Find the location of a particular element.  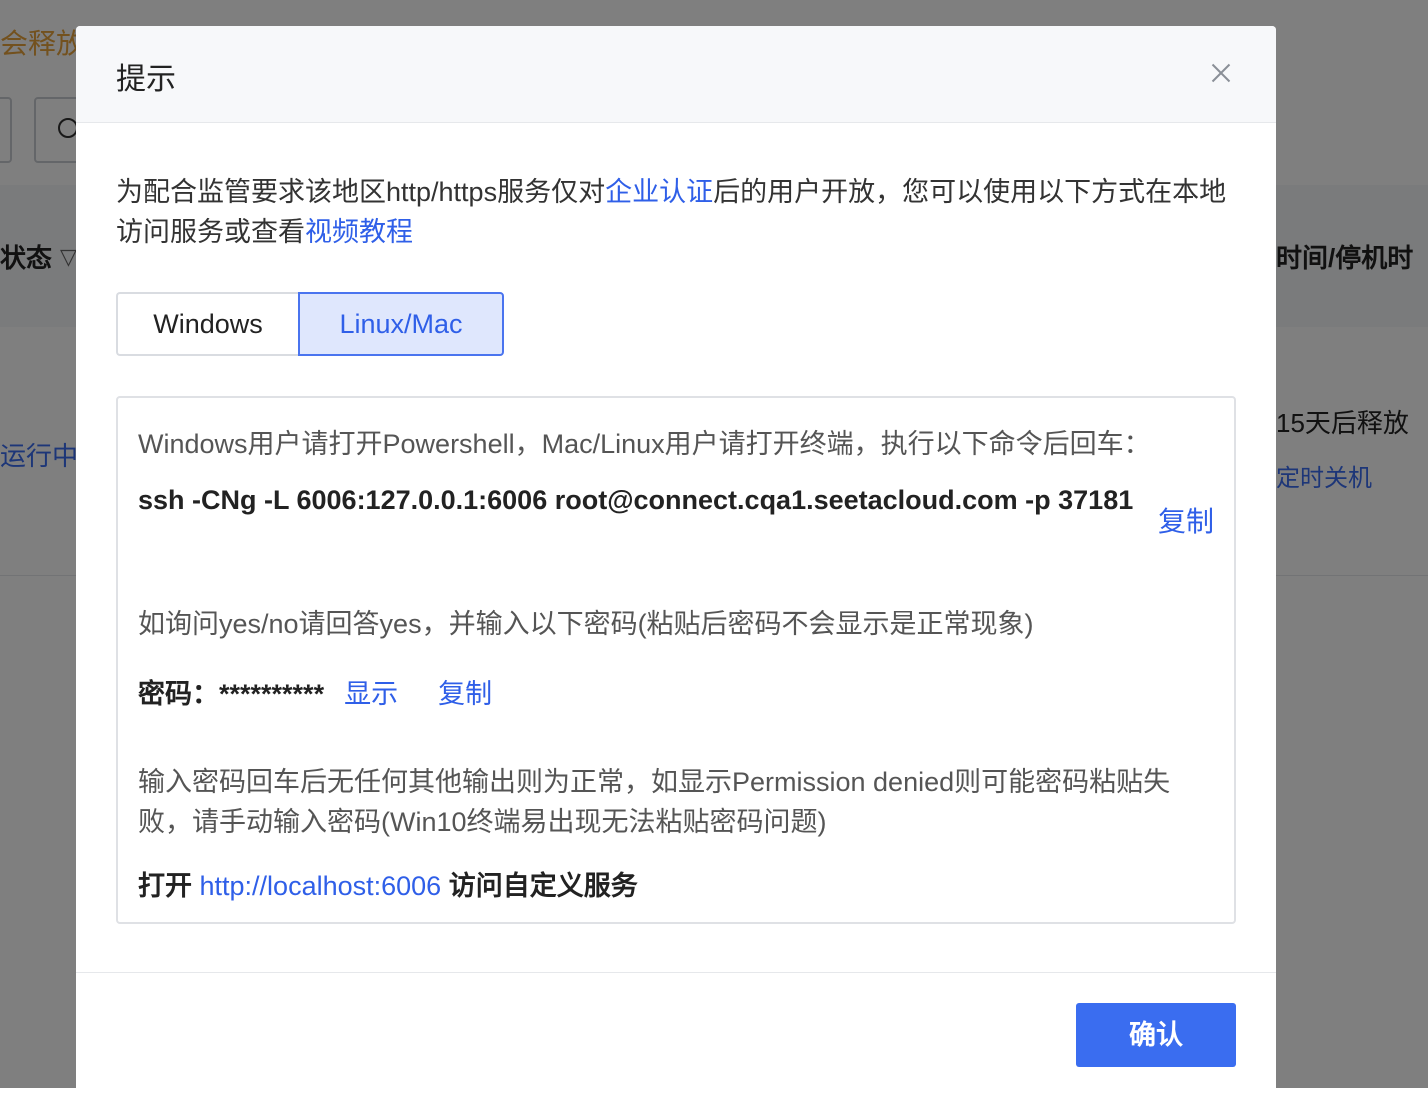

os-tabs: Windows Linux/Mac is located at coordinates (310, 324).